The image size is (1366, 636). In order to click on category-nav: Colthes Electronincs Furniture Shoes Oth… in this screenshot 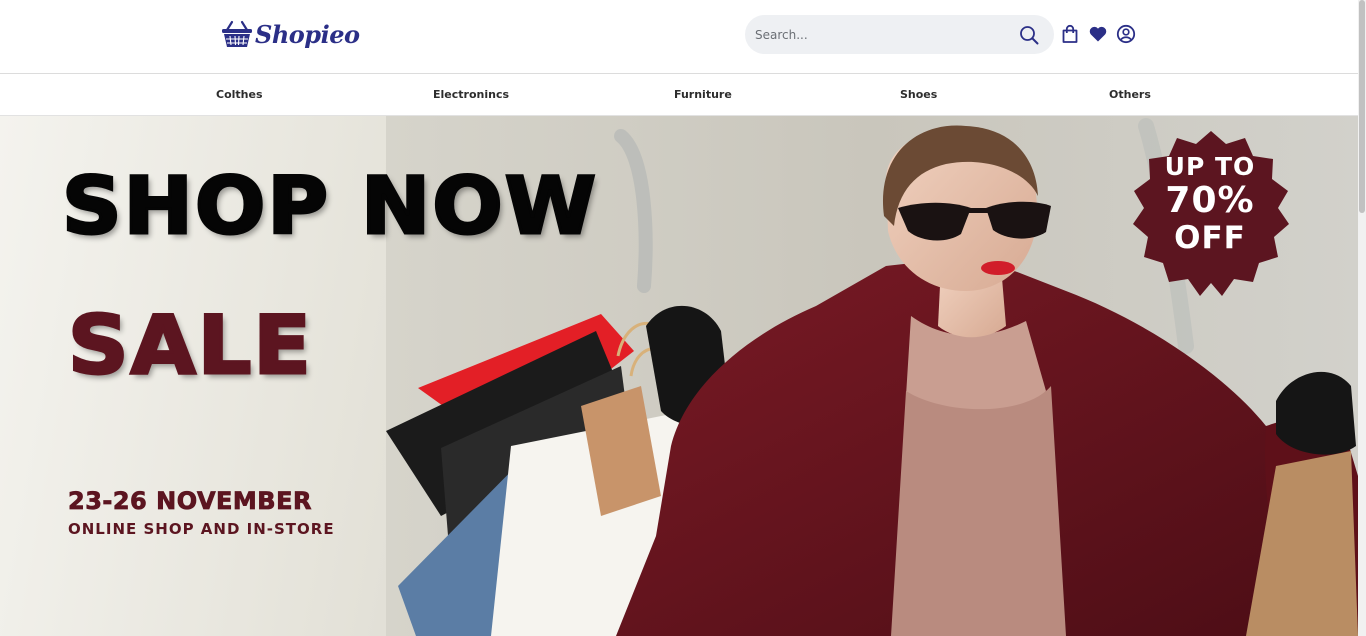, I will do `click(679, 95)`.